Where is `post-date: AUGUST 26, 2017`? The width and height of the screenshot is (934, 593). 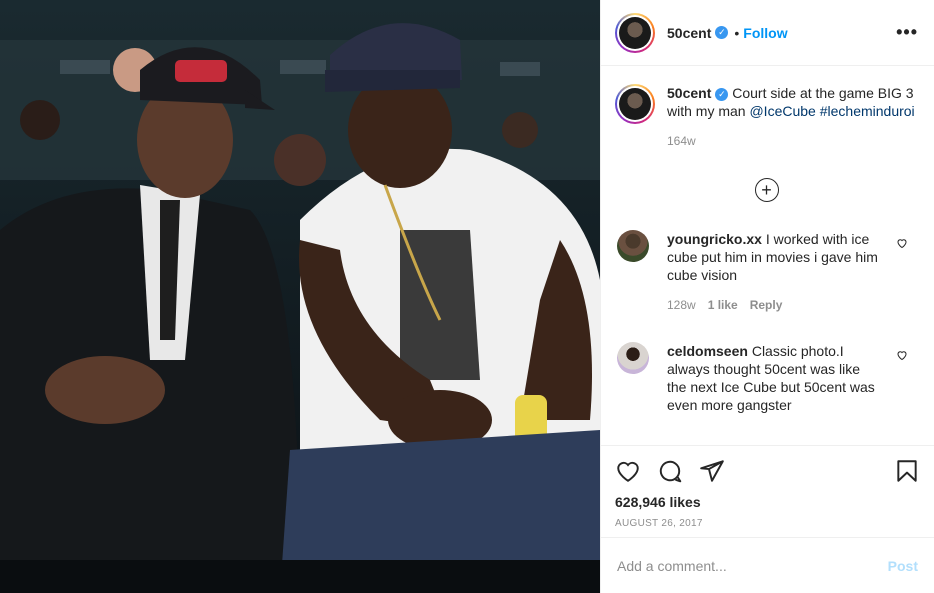
post-date: AUGUST 26, 2017 is located at coordinates (767, 523).